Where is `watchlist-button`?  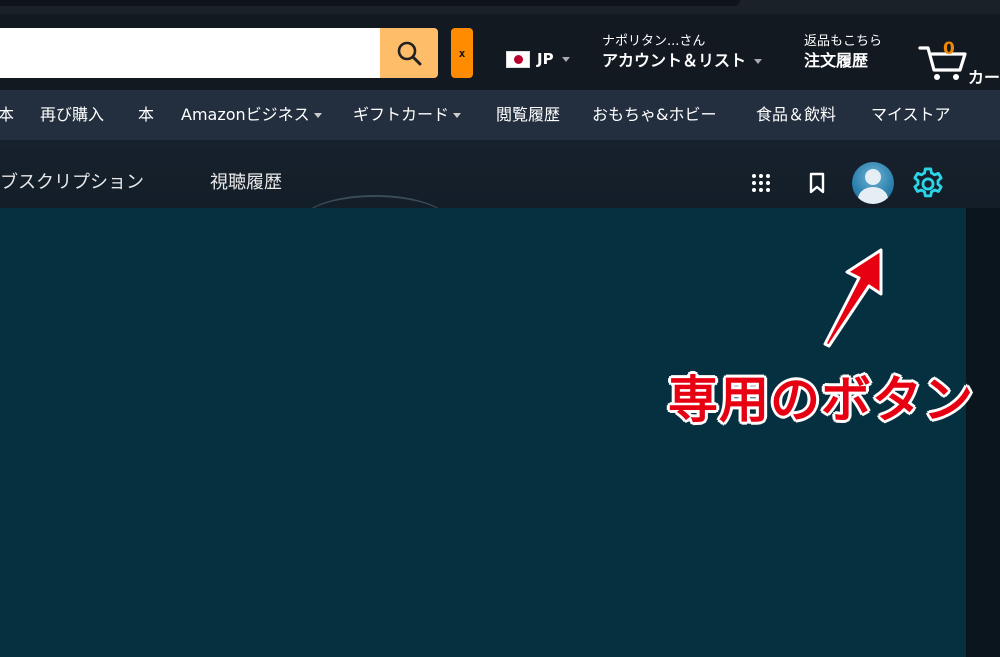
watchlist-button is located at coordinates (817, 183).